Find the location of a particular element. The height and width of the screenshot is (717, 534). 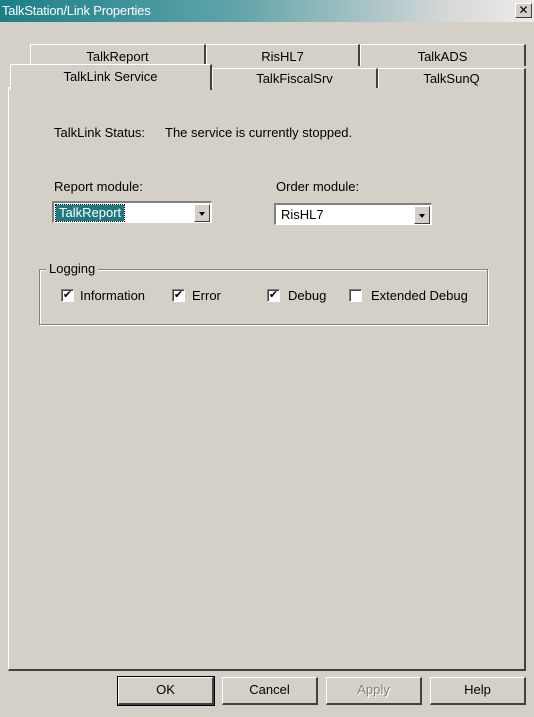

cancel-button: Cancel is located at coordinates (270, 691).